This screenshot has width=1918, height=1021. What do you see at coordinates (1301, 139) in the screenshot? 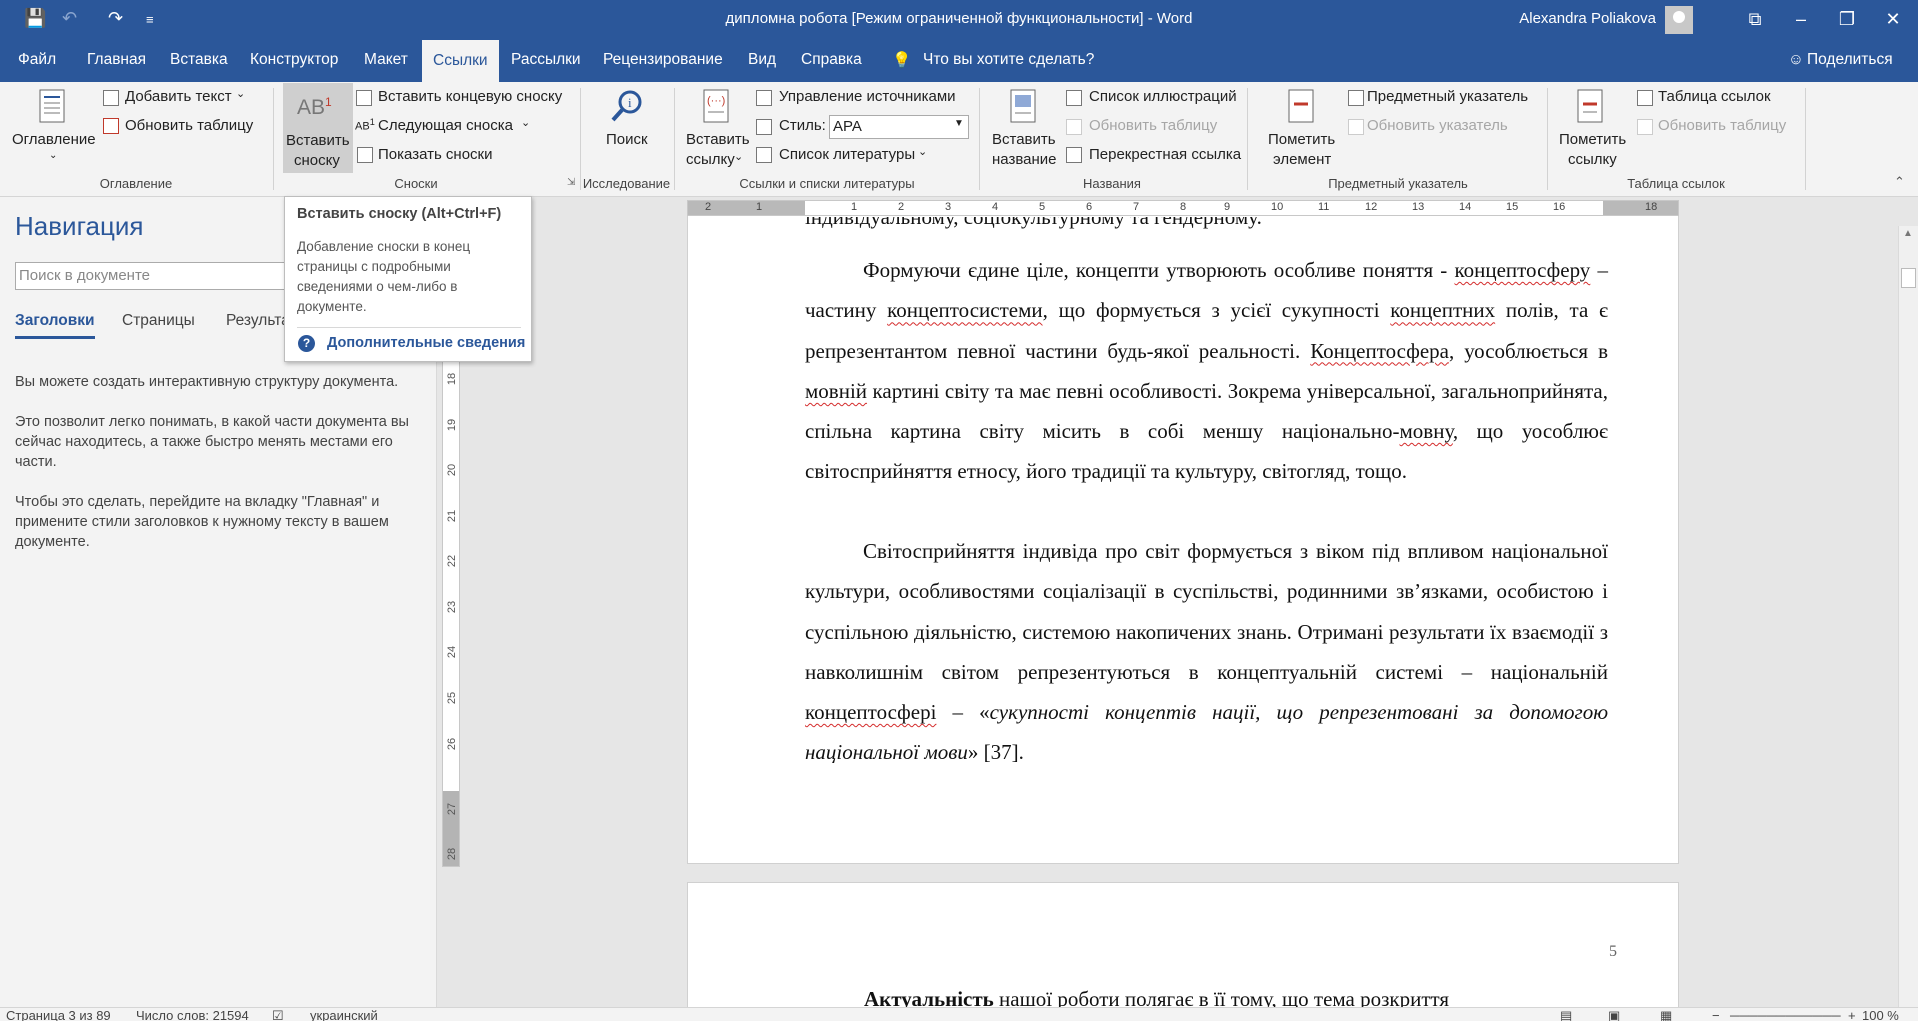
I see `mark-entry-label: Пометить` at bounding box center [1301, 139].